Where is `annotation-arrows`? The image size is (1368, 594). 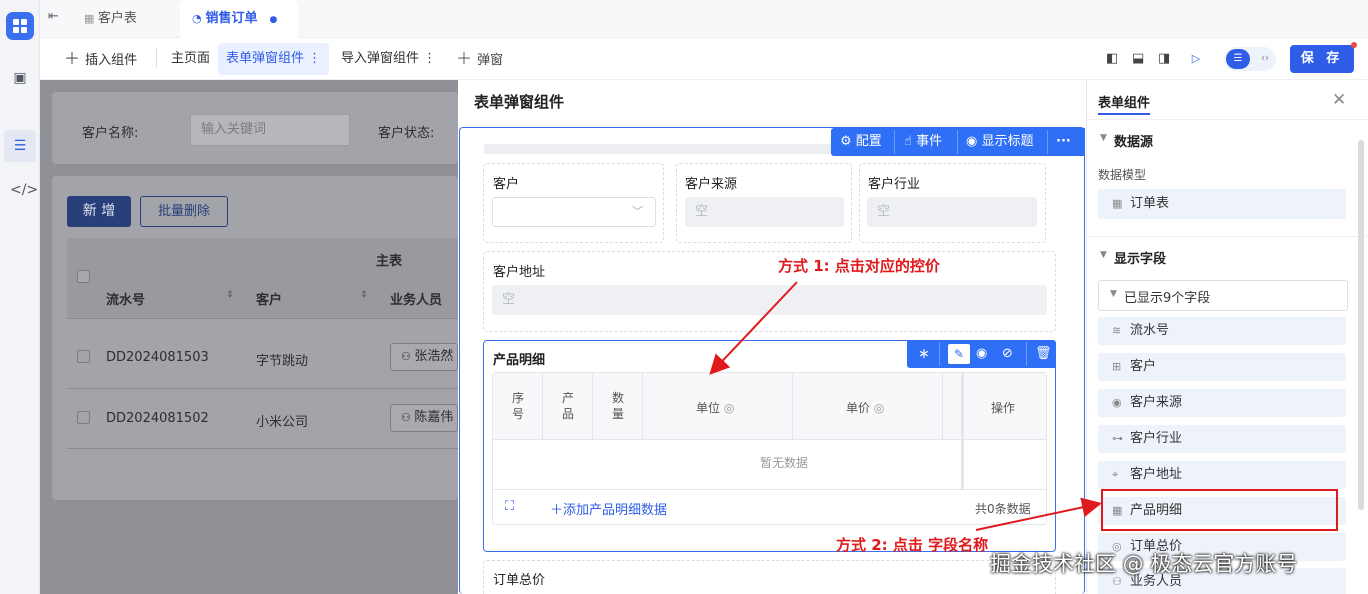 annotation-arrows is located at coordinates (905, 406).